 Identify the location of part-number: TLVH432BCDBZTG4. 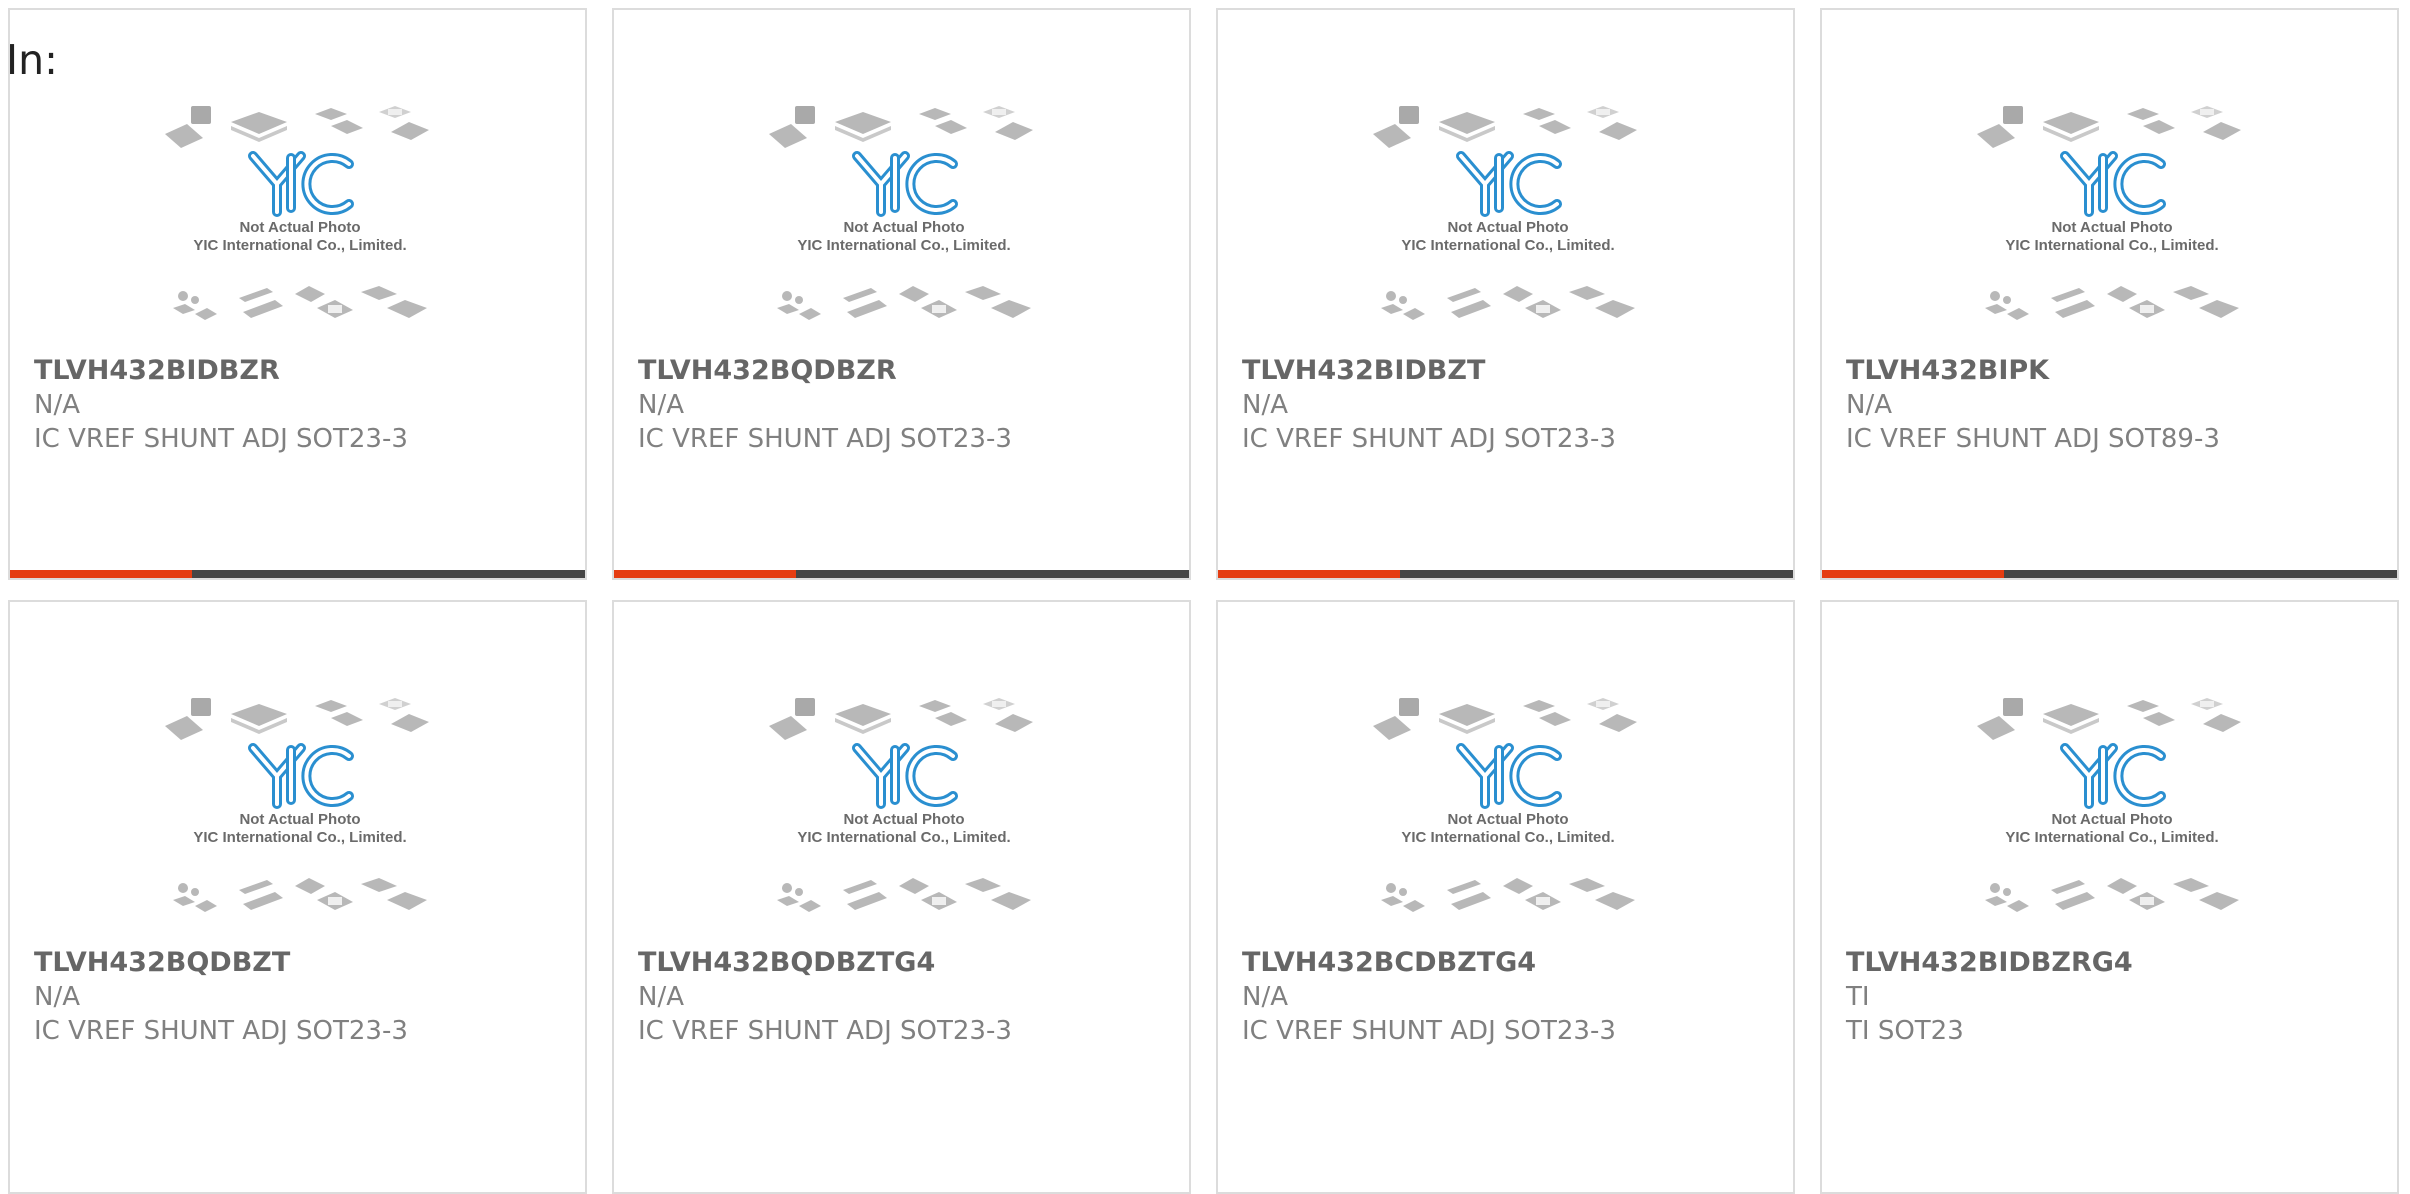
(1507, 963).